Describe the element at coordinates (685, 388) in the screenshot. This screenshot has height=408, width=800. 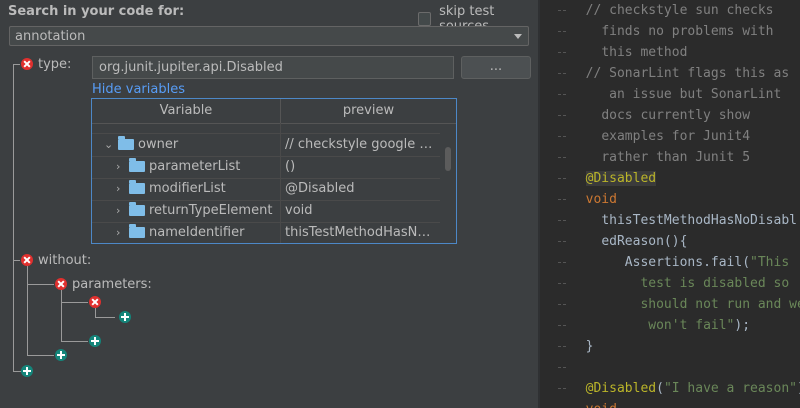
I see `code-line: @Disabled("I have a reason")` at that location.